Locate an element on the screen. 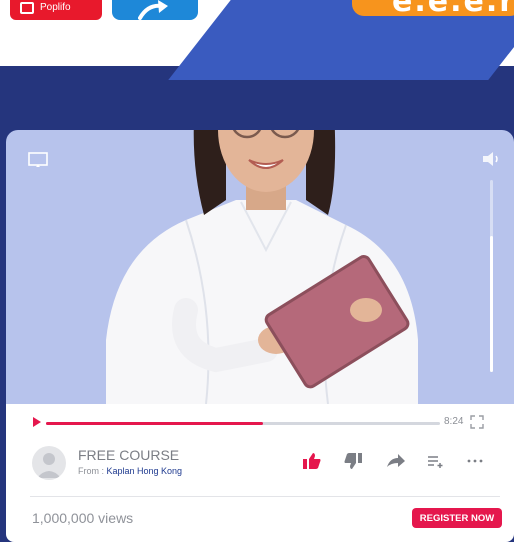 The image size is (514, 542). share-icon is located at coordinates (396, 461).